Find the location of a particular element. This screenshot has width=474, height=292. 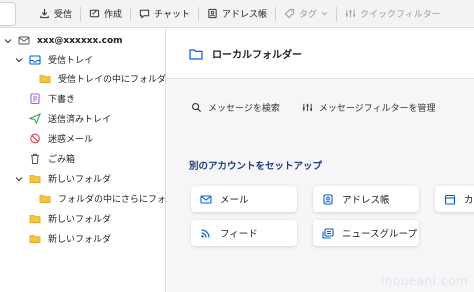

setup-calendar-button: カ is located at coordinates (454, 199).